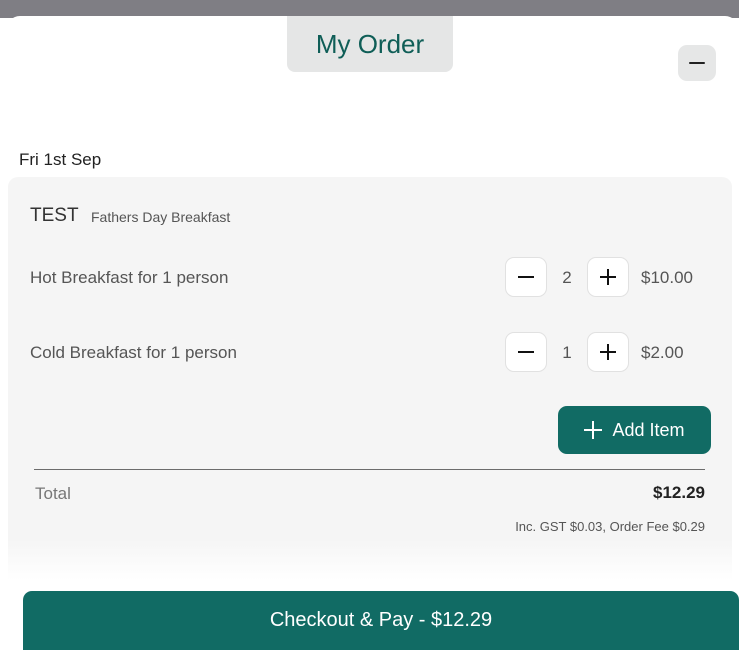  What do you see at coordinates (60, 159) in the screenshot?
I see `order-date: Fri 1st Sep` at bounding box center [60, 159].